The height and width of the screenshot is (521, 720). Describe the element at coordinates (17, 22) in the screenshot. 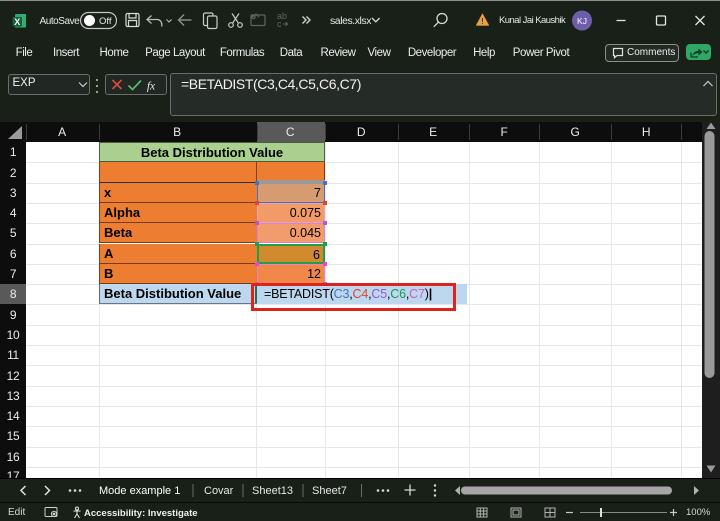

I see `svg-text: X` at that location.